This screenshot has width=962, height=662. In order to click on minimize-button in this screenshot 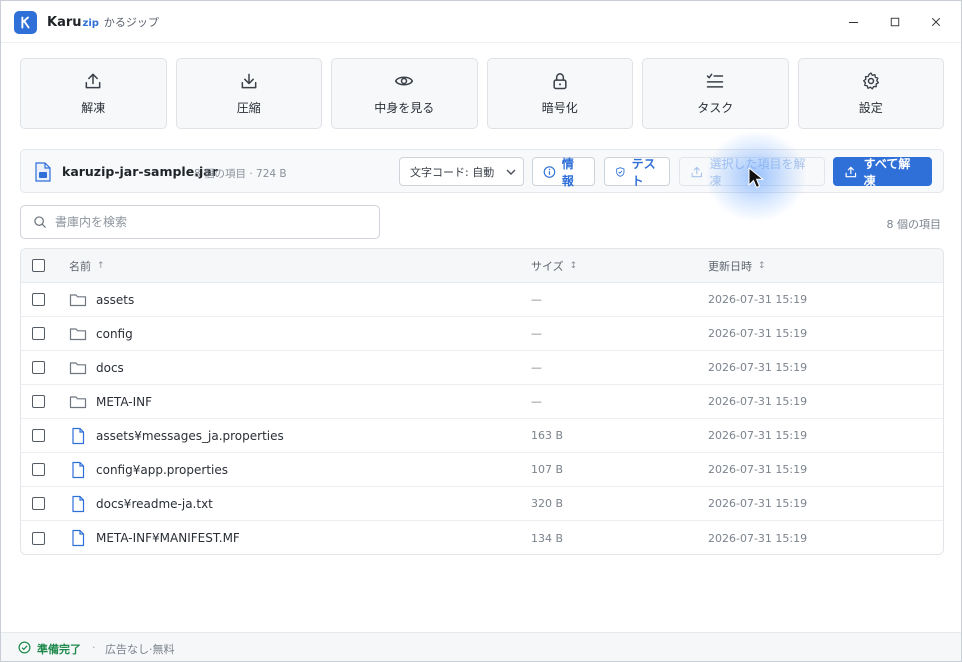, I will do `click(853, 22)`.